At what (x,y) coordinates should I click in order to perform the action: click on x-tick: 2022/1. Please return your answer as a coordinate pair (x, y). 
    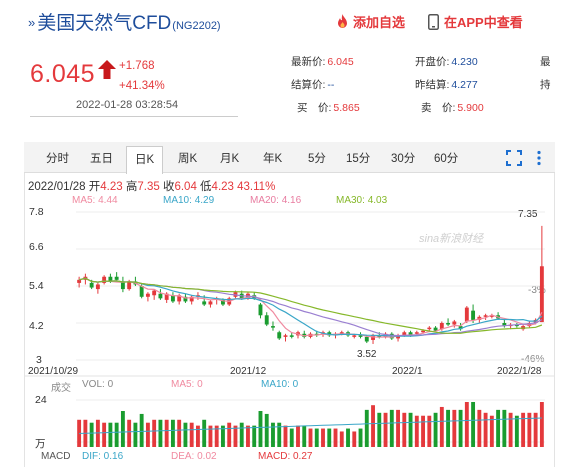
    Looking at the image, I should click on (407, 371).